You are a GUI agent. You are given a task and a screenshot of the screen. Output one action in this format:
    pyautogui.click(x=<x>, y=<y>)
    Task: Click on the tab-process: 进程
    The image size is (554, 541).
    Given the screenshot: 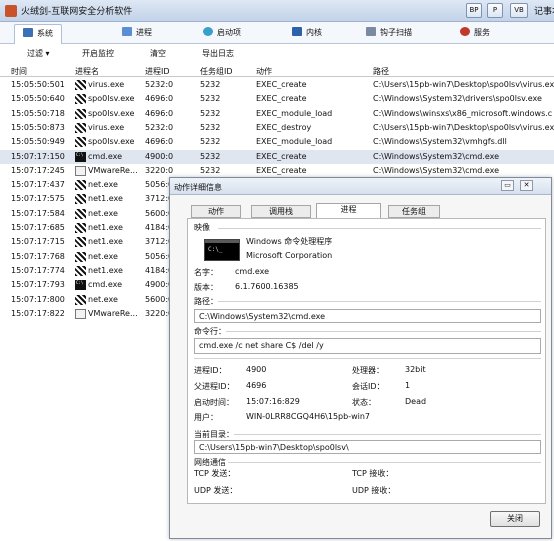 What is the action you would take?
    pyautogui.click(x=137, y=34)
    